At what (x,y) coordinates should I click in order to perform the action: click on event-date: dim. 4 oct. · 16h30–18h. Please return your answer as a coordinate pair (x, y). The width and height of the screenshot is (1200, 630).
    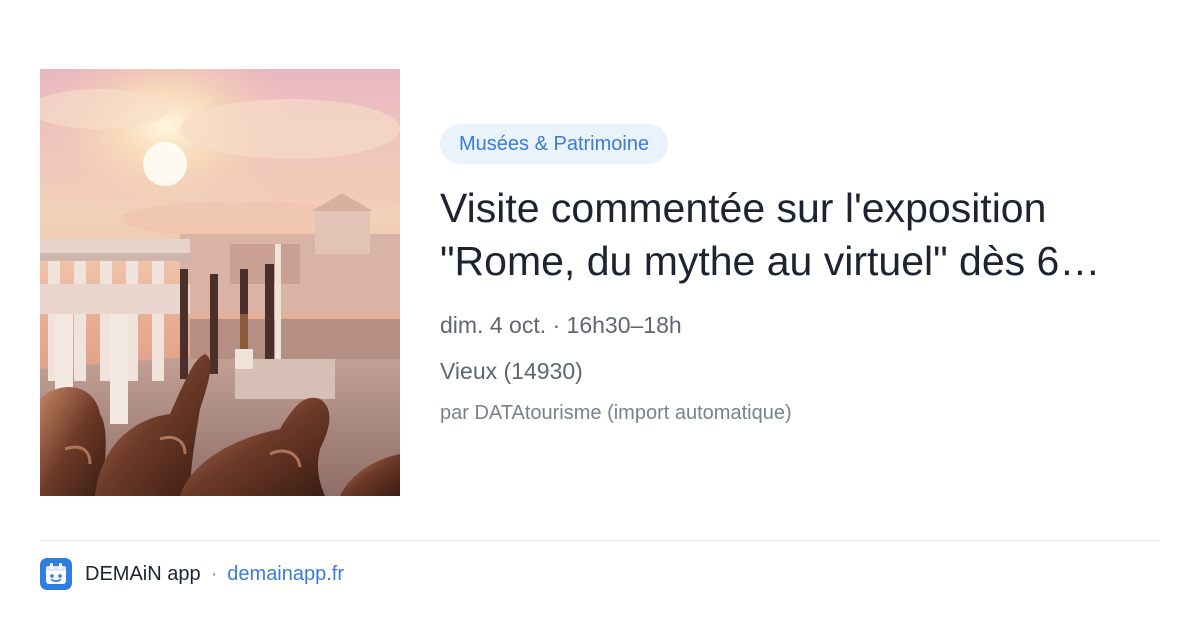
    Looking at the image, I should click on (561, 325).